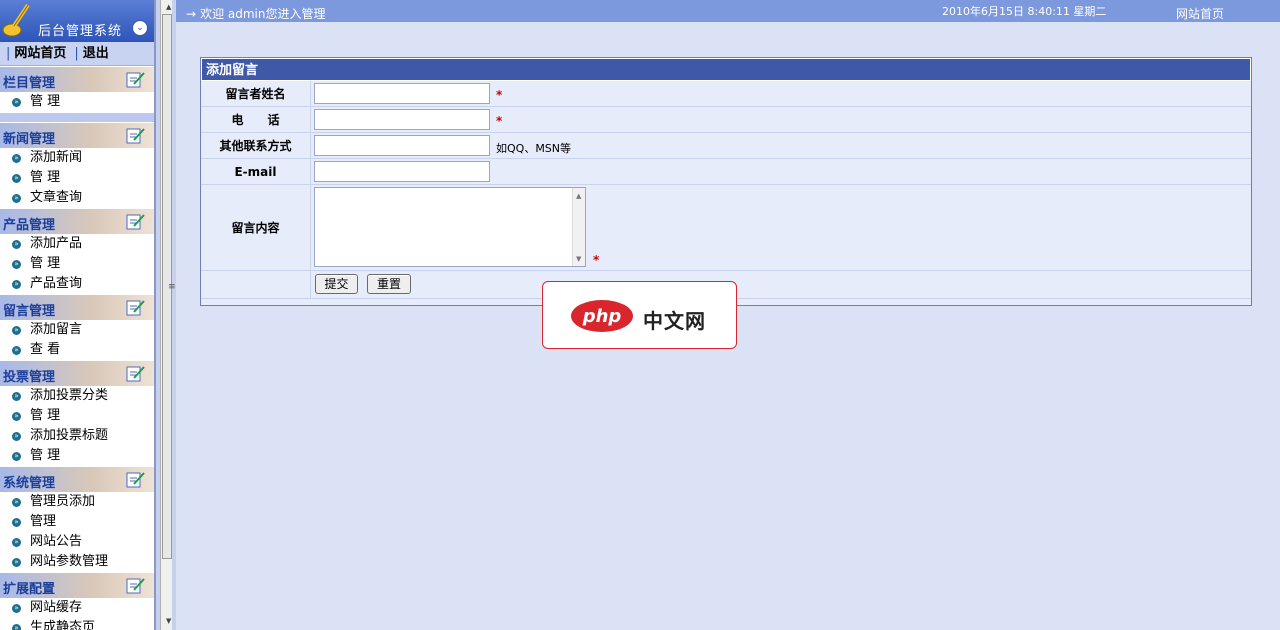 The image size is (1280, 630). Describe the element at coordinates (77, 479) in the screenshot. I see `menu-group-header: 系统管理` at that location.